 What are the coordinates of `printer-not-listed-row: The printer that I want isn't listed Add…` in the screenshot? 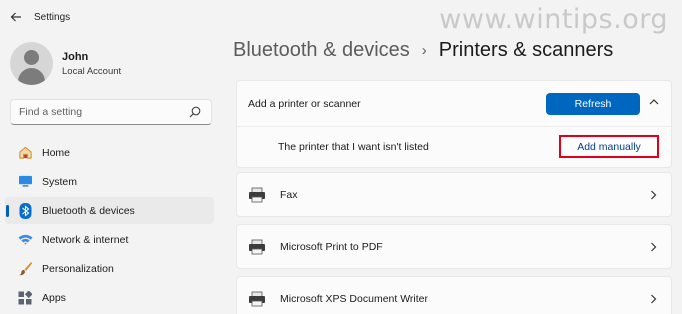 It's located at (454, 147).